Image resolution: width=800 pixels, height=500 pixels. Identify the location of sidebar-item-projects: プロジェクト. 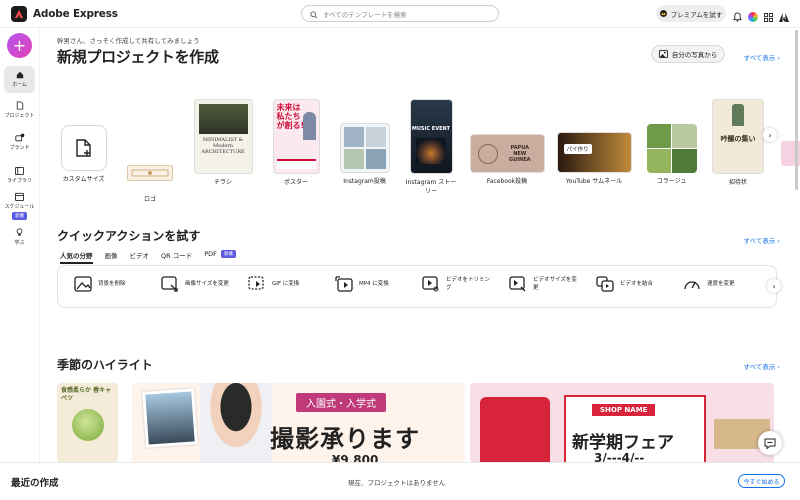
(19, 110).